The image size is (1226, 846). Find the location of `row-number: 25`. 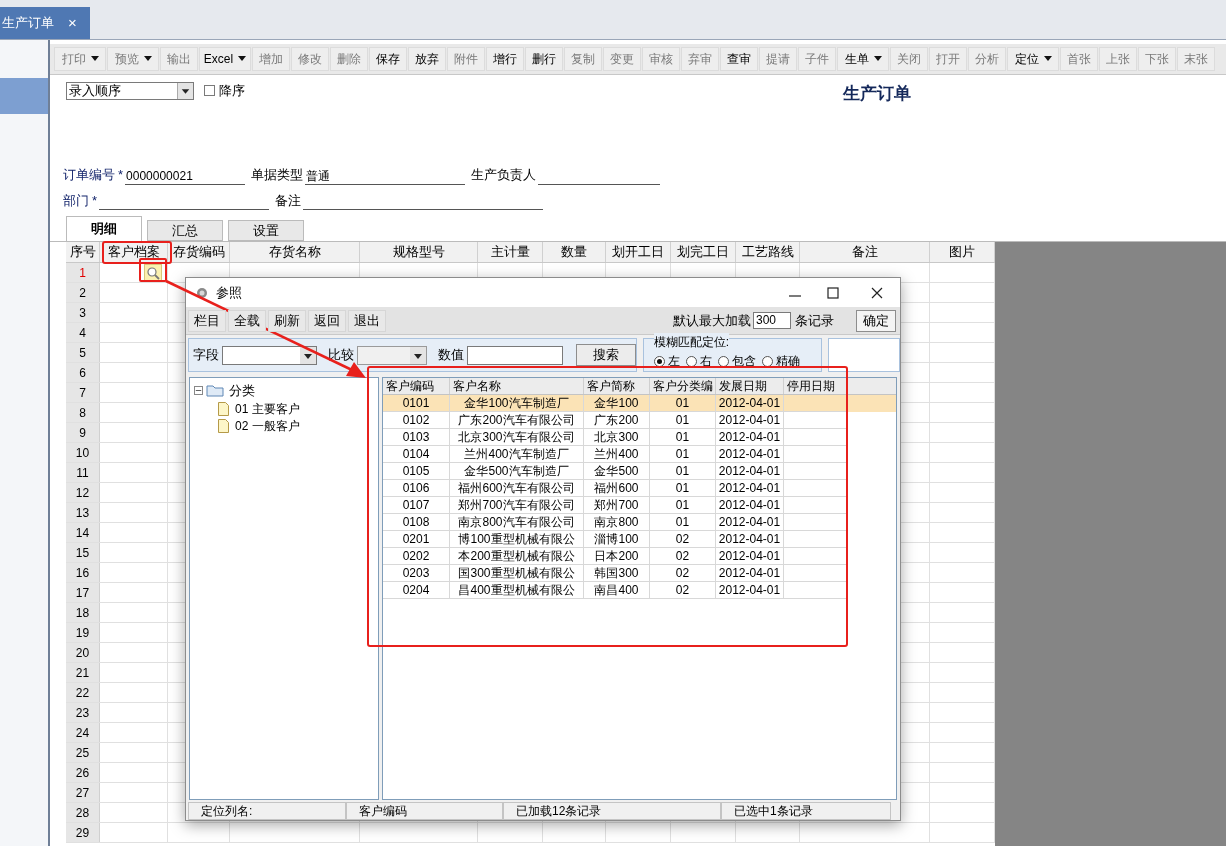

row-number: 25 is located at coordinates (83, 752).